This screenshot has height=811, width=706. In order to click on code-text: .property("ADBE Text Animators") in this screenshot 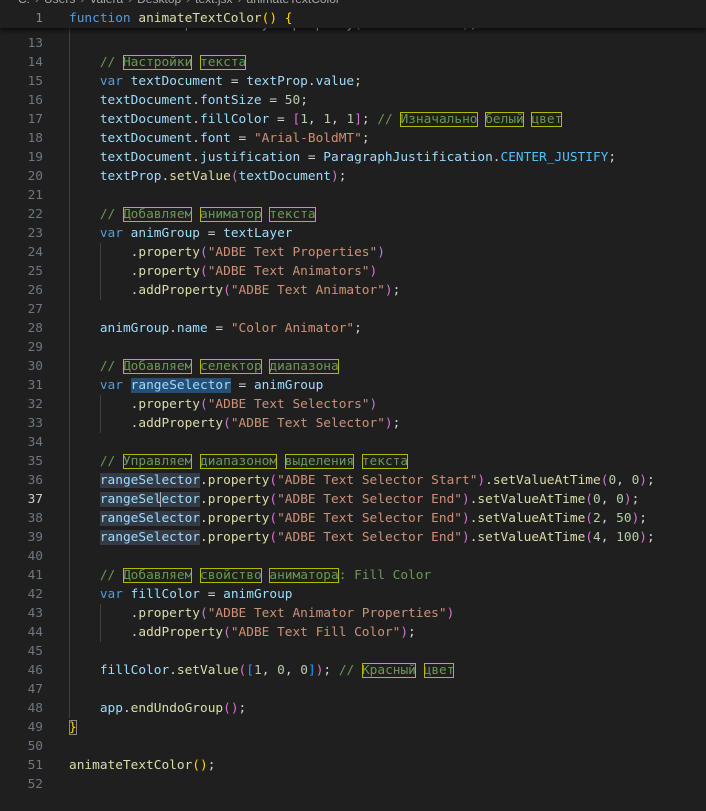, I will do `click(223, 271)`.